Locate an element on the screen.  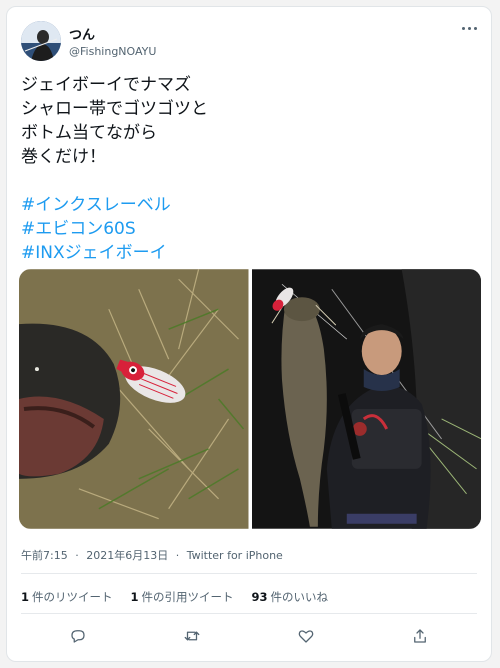
likes-label: 件のいいね is located at coordinates (299, 597).